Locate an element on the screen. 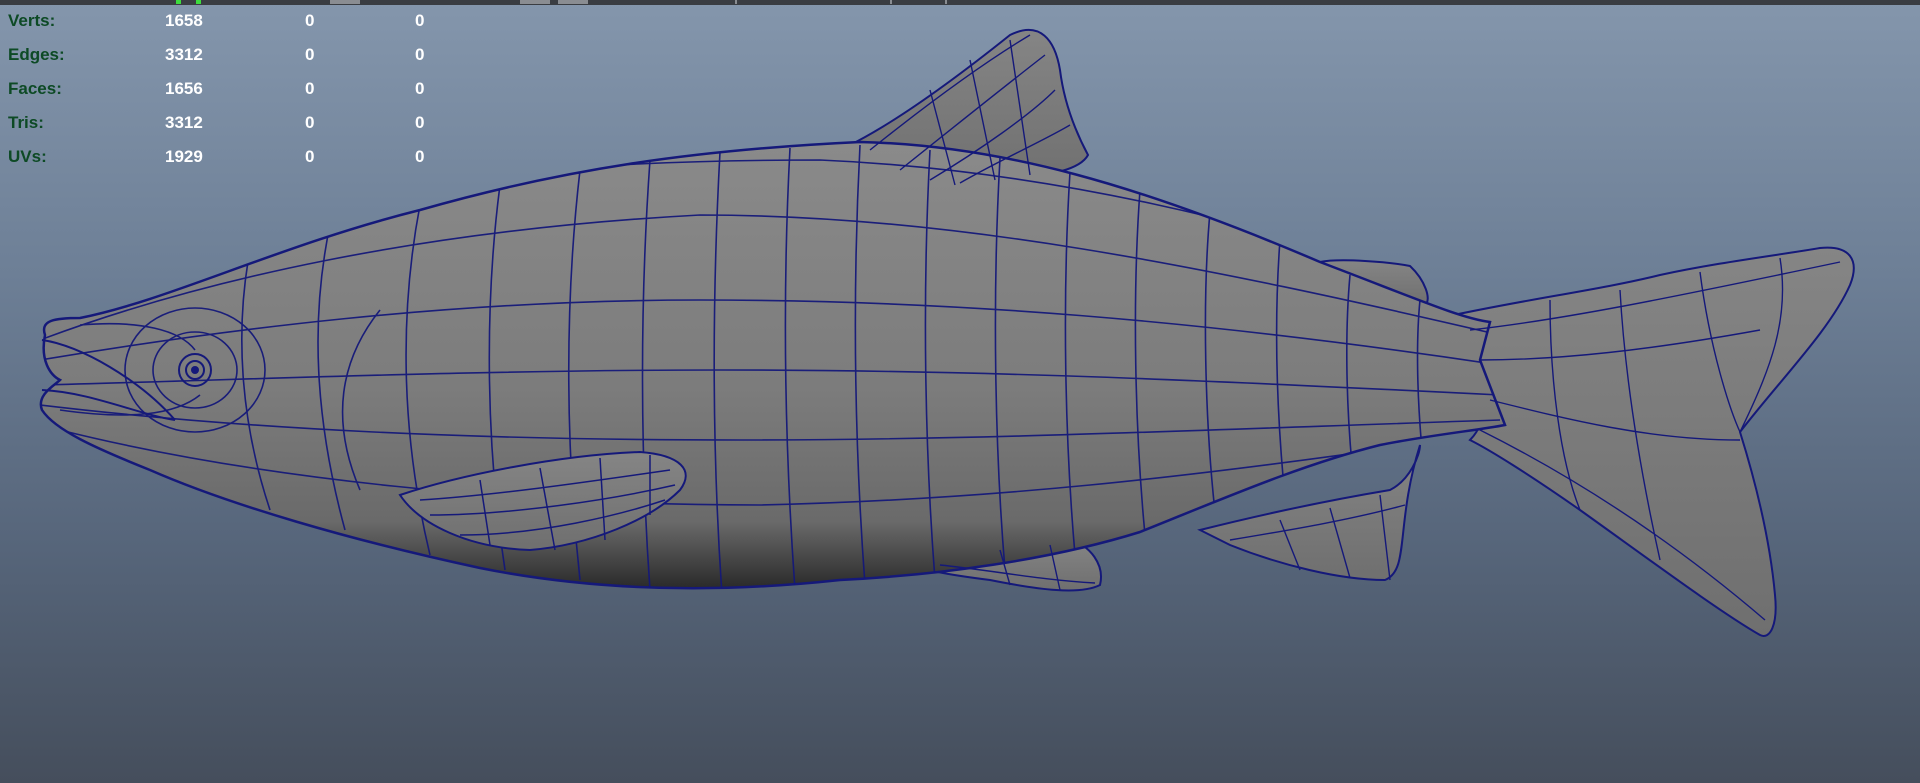 The width and height of the screenshot is (1920, 783). hud-label: Faces: is located at coordinates (35, 88).